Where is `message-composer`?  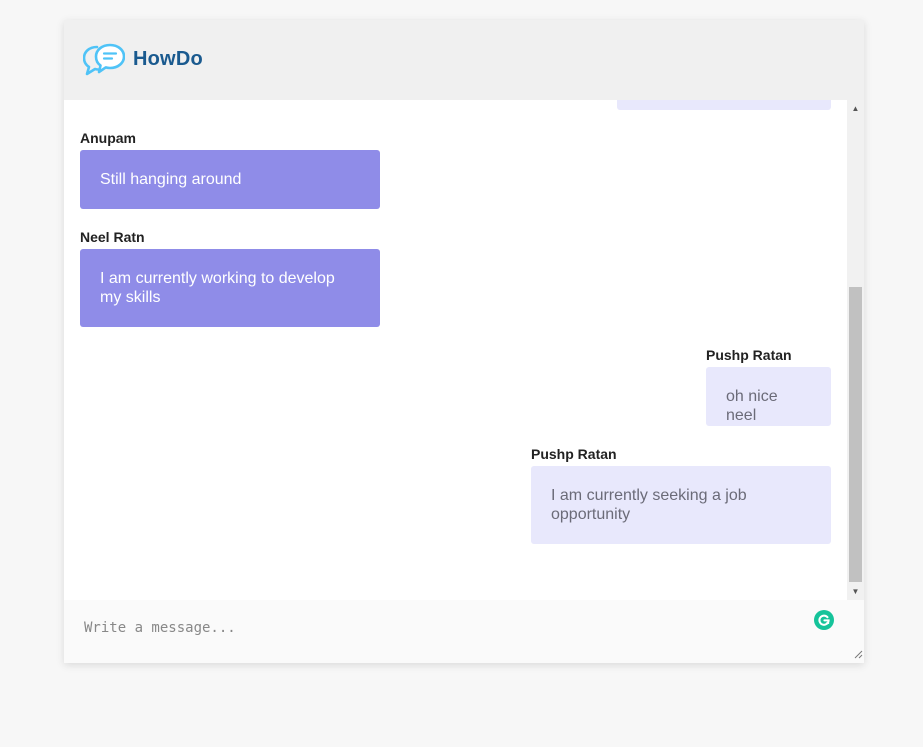
message-composer is located at coordinates (464, 631).